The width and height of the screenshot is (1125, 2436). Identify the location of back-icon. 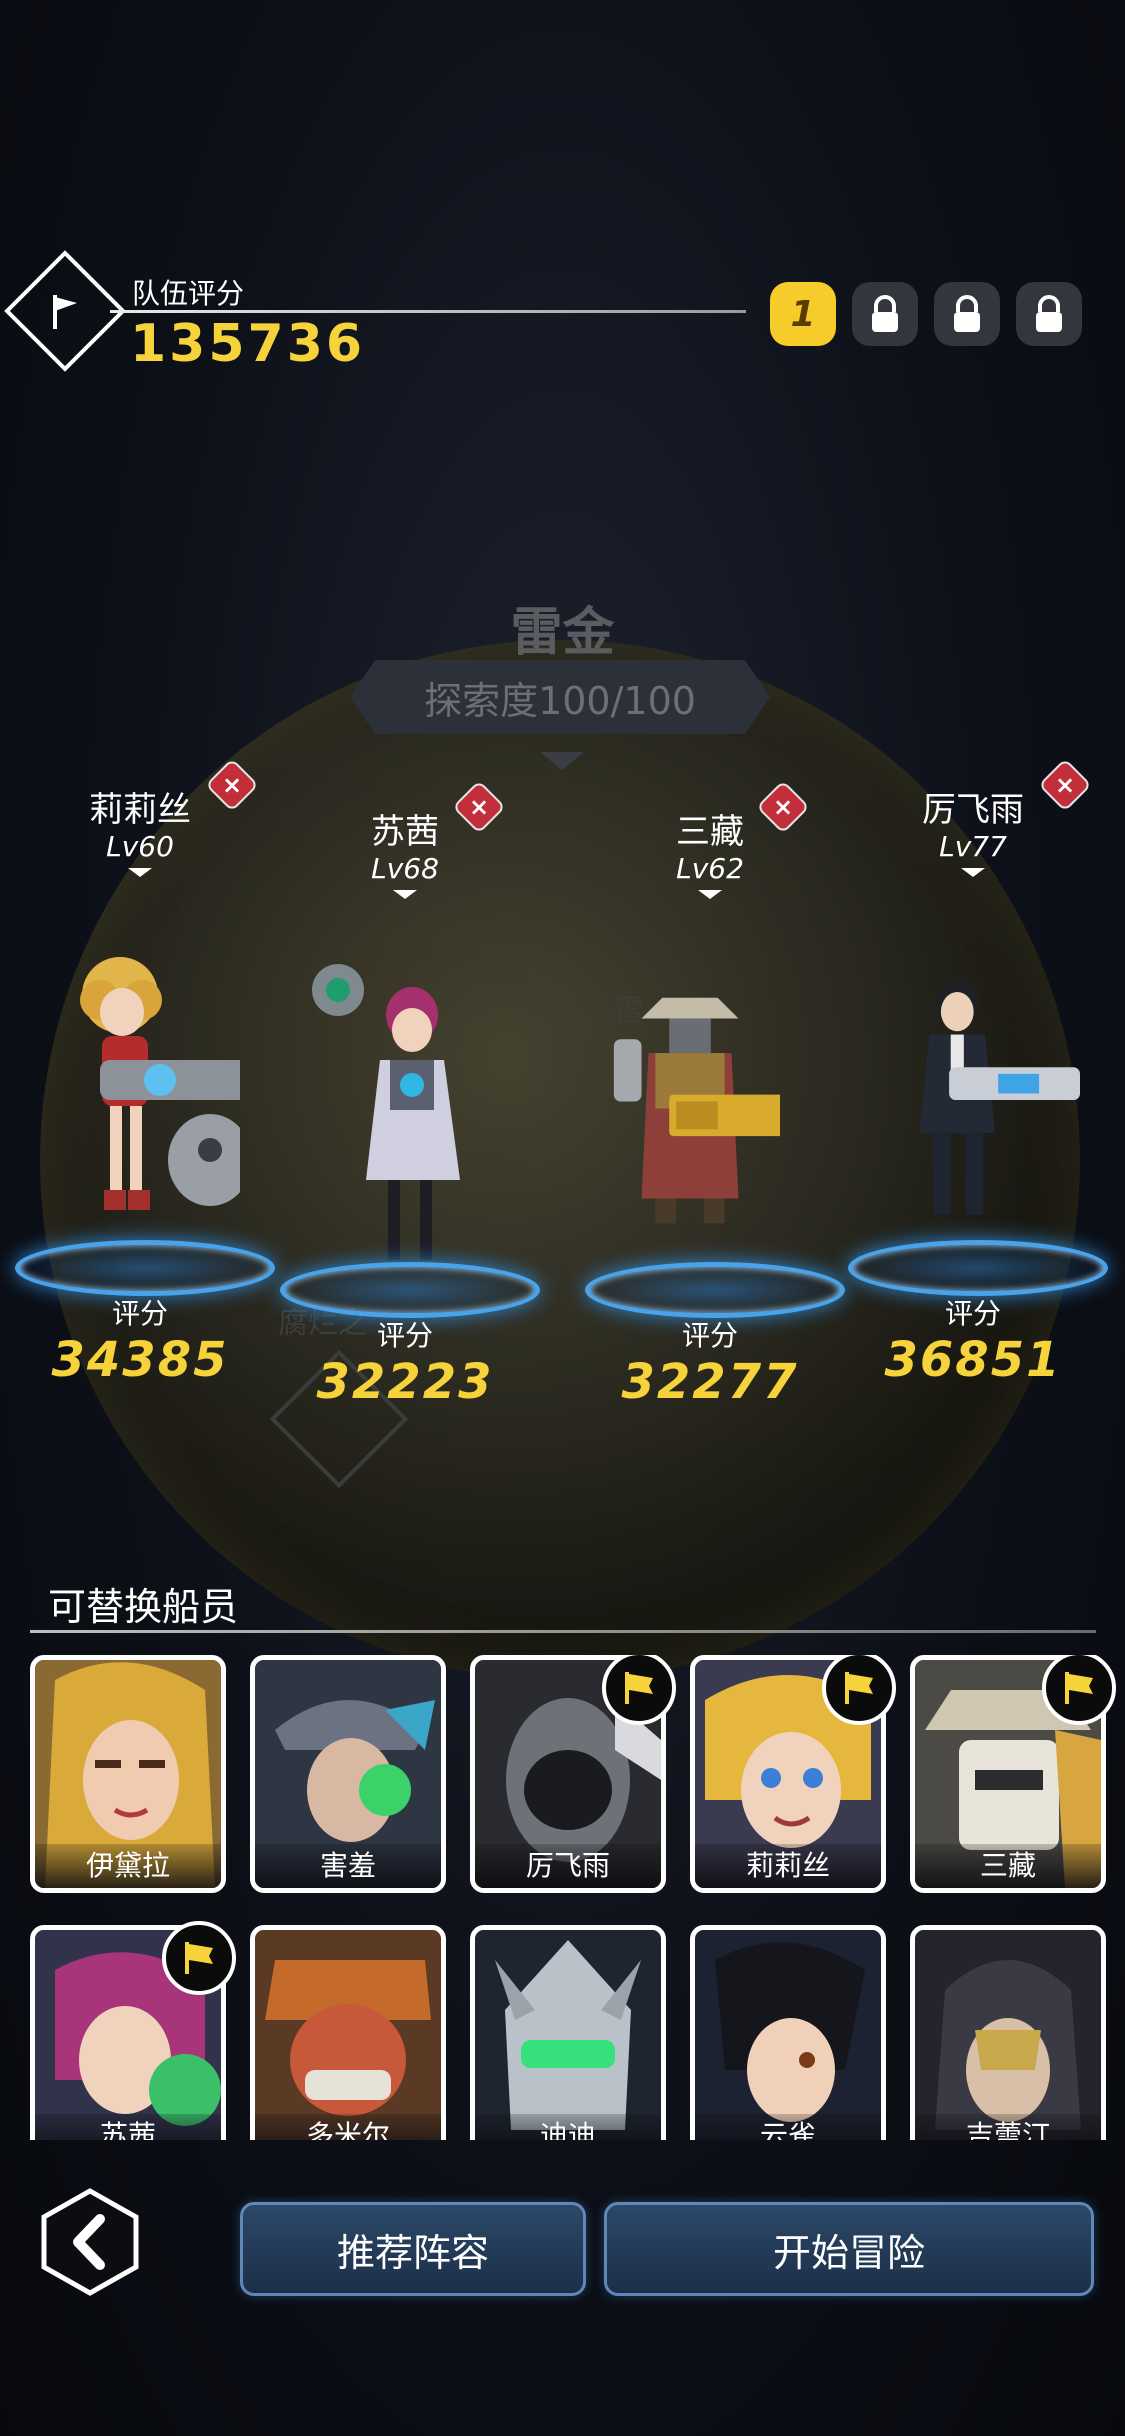
(90, 2242).